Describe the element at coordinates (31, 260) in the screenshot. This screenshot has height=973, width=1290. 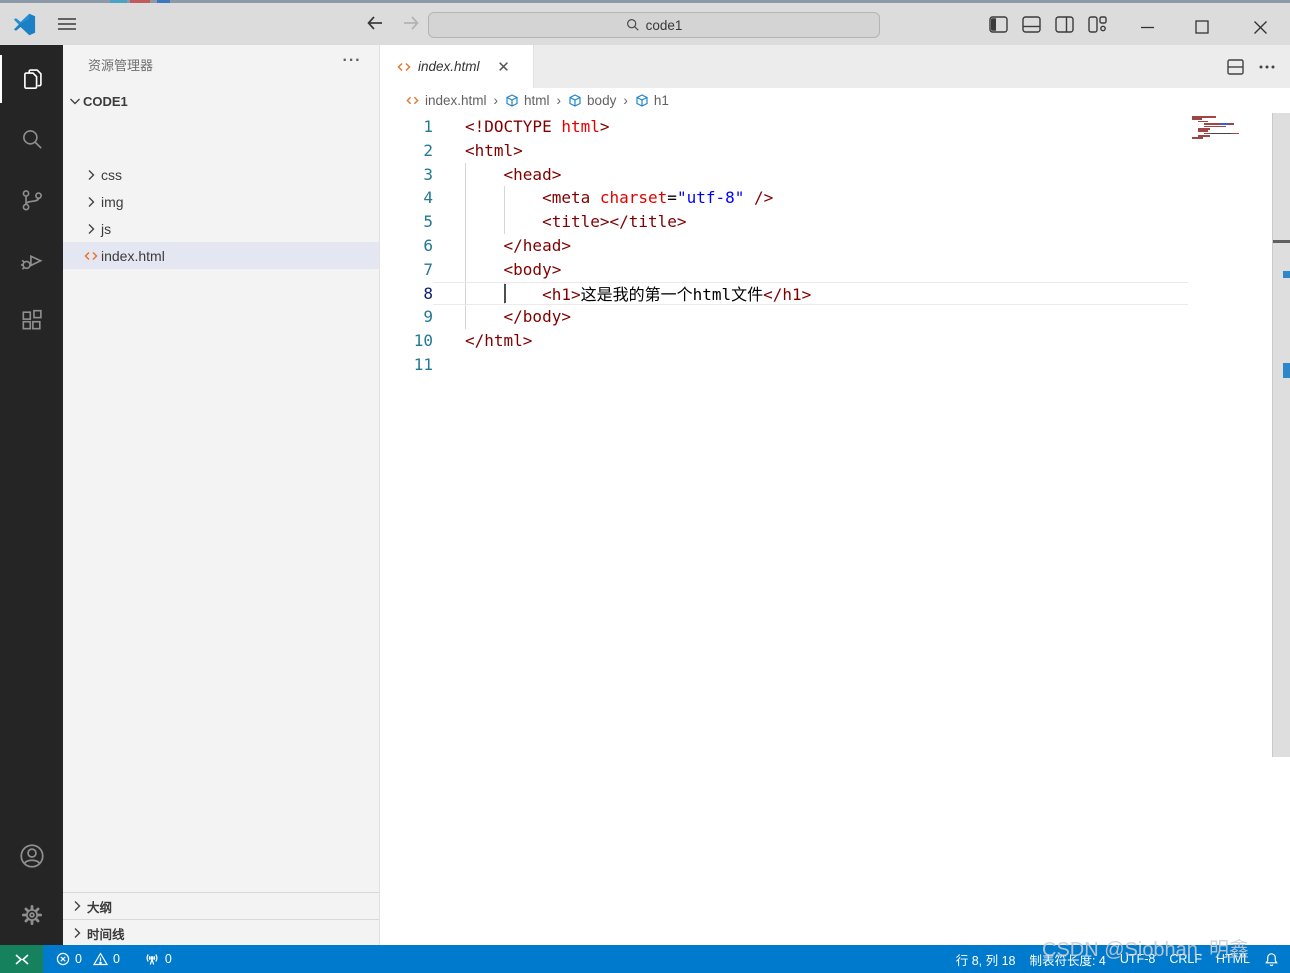
I see `run-and-debug-icon` at that location.